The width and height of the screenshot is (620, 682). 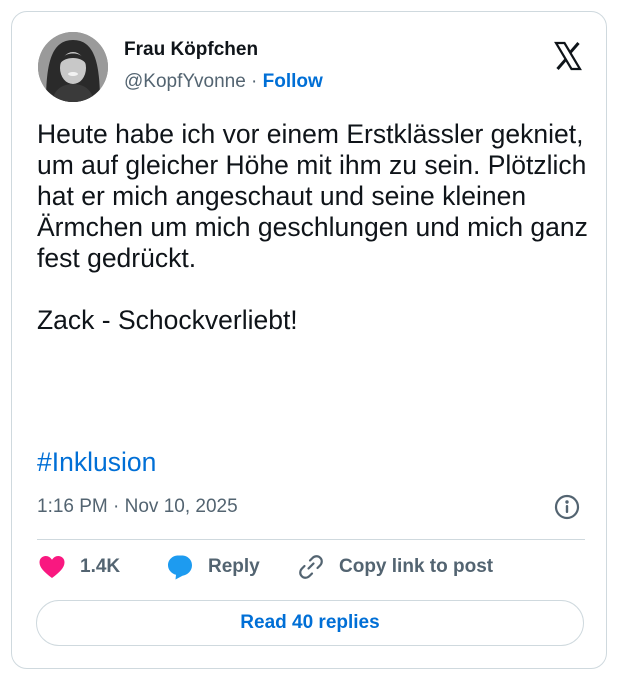 What do you see at coordinates (79, 567) in the screenshot?
I see `like-button: 1.4K` at bounding box center [79, 567].